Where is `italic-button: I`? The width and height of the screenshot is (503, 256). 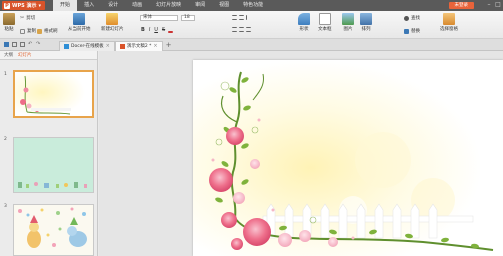
italic-button: I is located at coordinates (149, 30).